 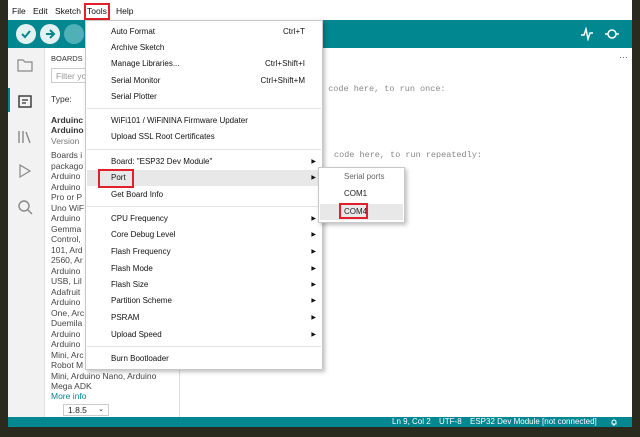 What do you see at coordinates (101, 409) in the screenshot?
I see `chevron-down-icon: ⌄` at bounding box center [101, 409].